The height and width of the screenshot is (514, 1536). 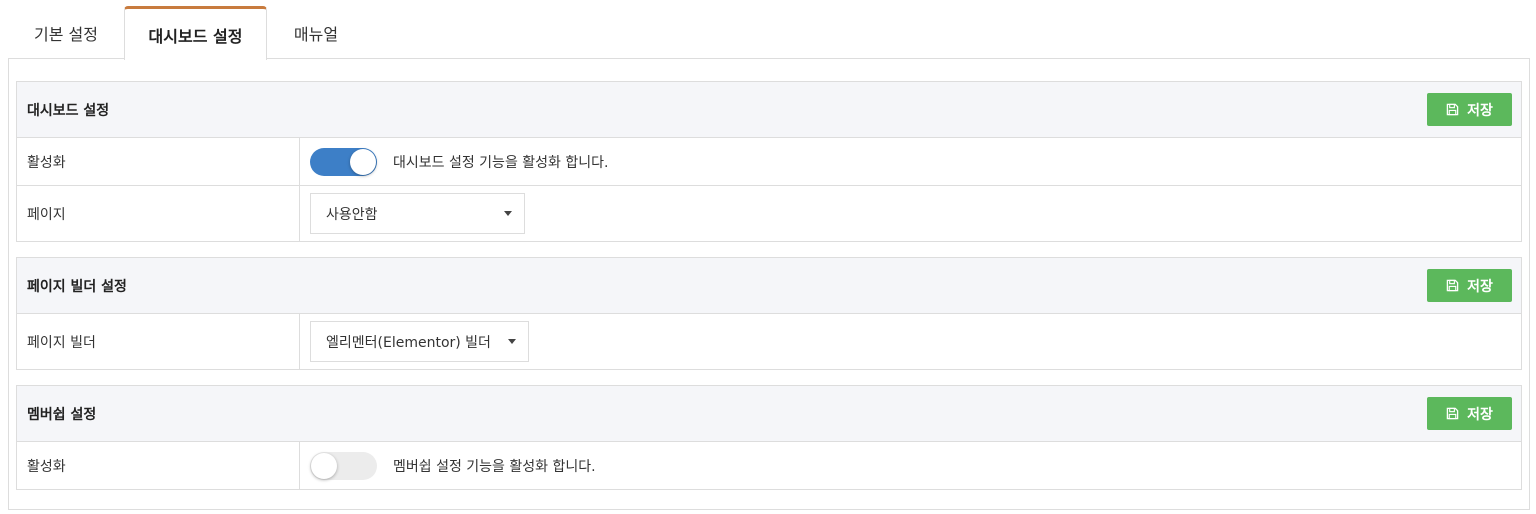 I want to click on page-builder-select-value: 엘리멘터(Elementor) 빌더, so click(x=408, y=342).